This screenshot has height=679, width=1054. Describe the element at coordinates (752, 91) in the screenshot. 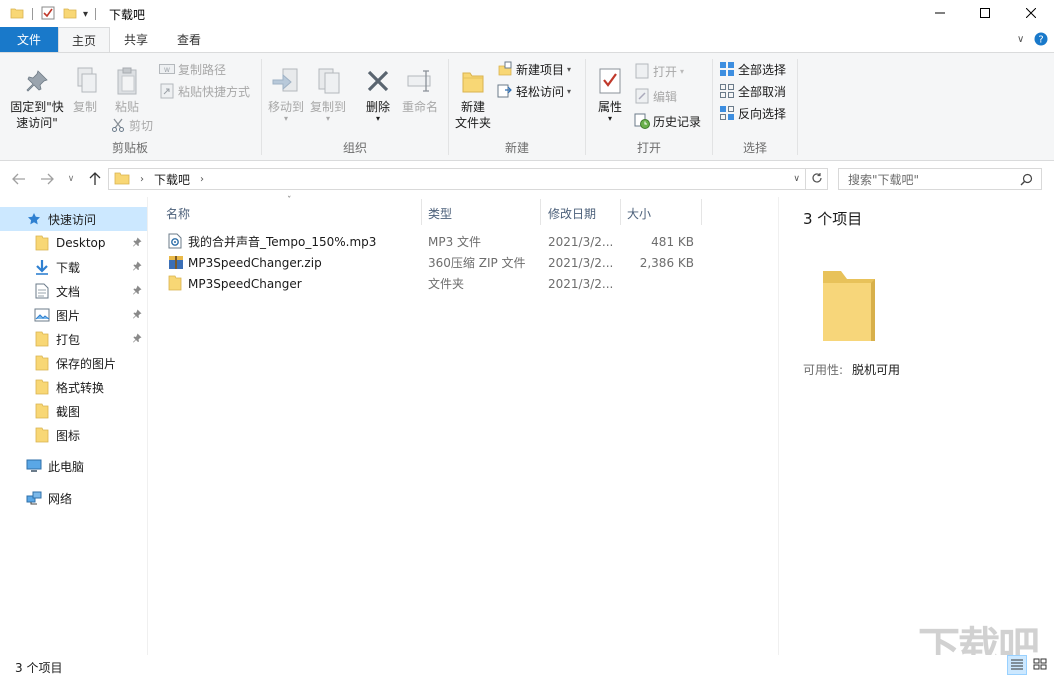

I see `select-none-button: 全部取消` at that location.